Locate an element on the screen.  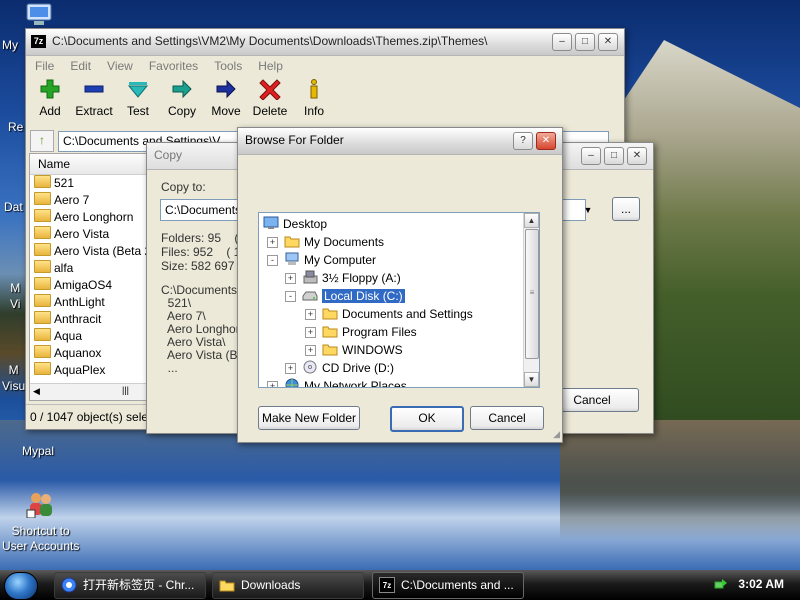
desktop-icon-label: Dat is located at coordinates (13, 207).